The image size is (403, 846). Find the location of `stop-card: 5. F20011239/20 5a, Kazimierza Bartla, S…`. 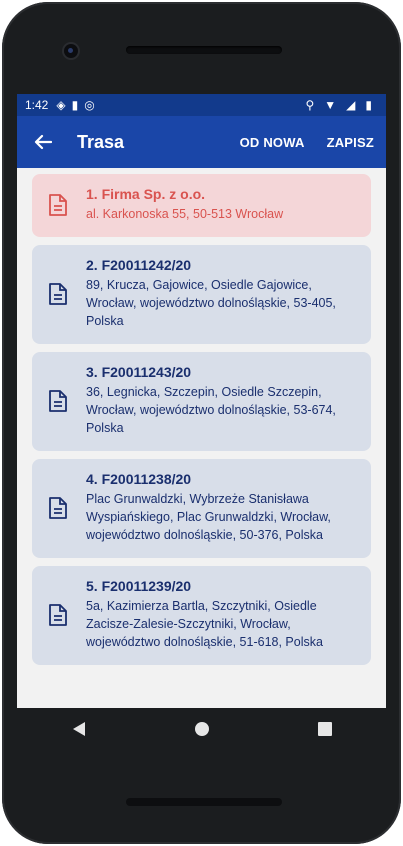

stop-card: 5. F20011239/20 5a, Kazimierza Bartla, S… is located at coordinates (201, 615).